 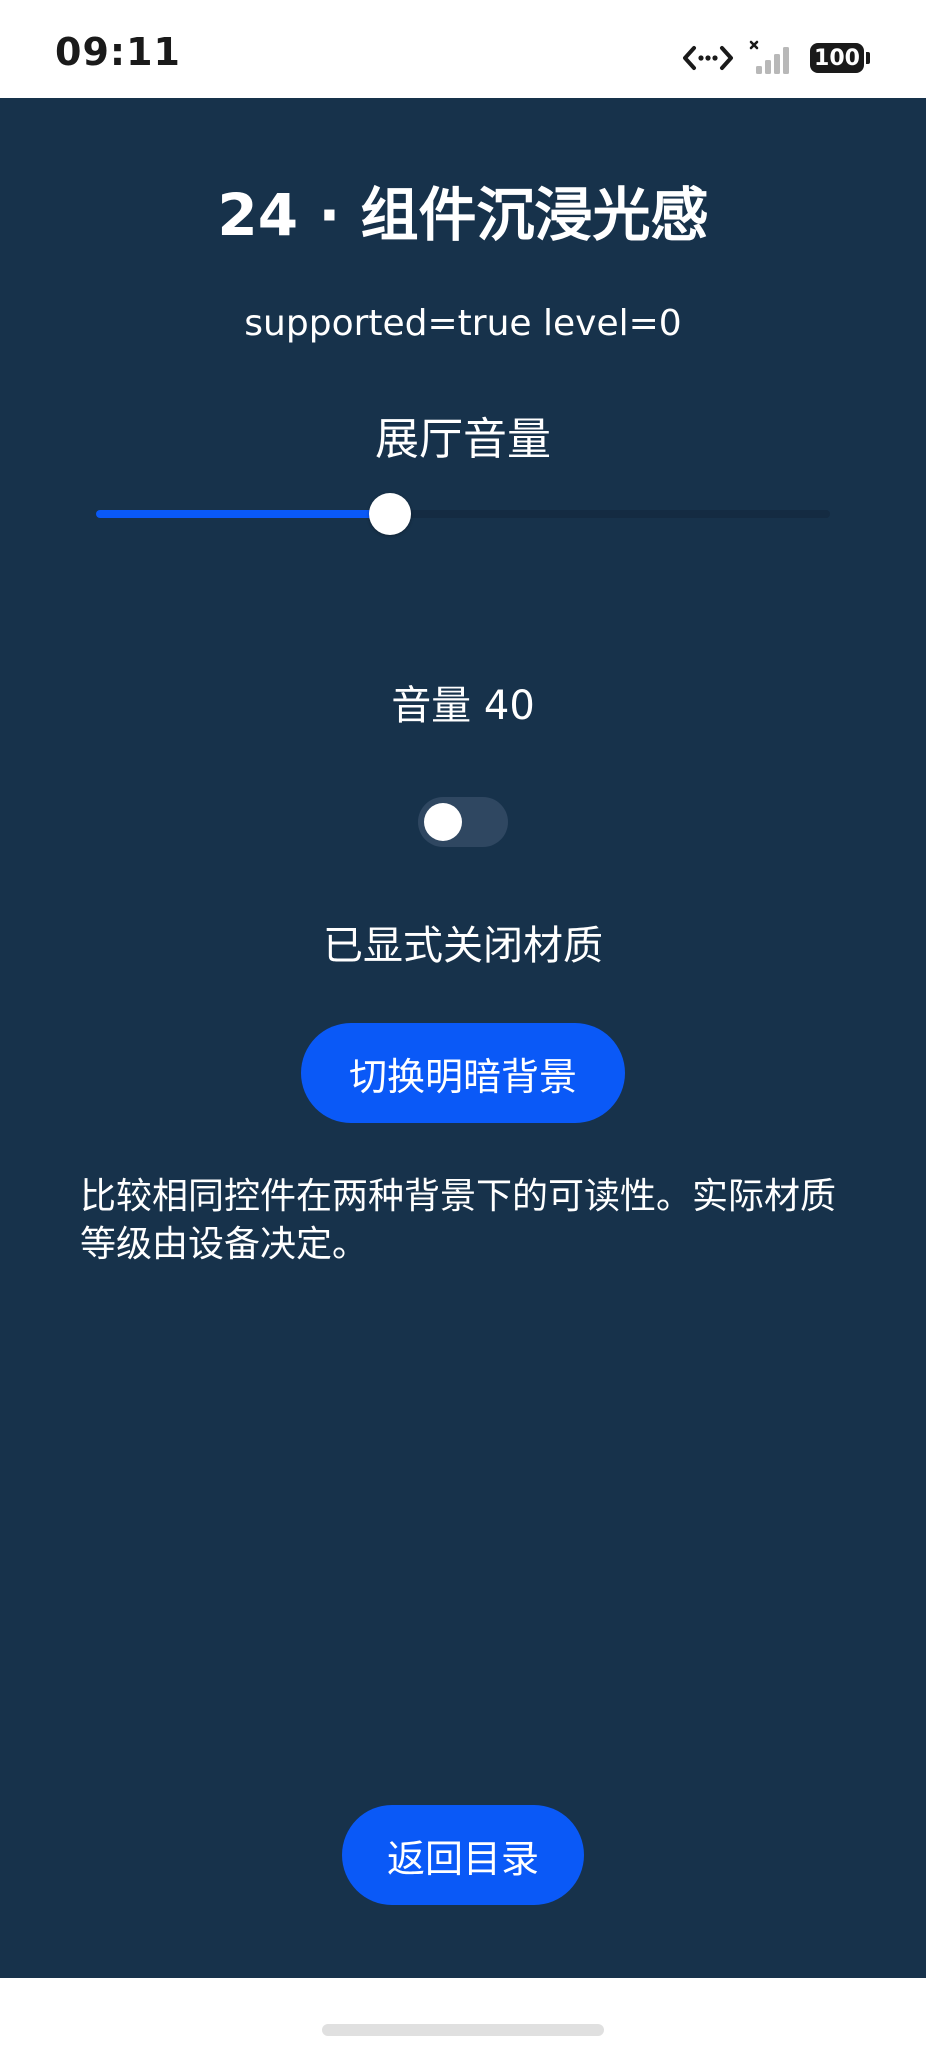 What do you see at coordinates (463, 946) in the screenshot?
I see `material-status-text: 已显式关闭材质` at bounding box center [463, 946].